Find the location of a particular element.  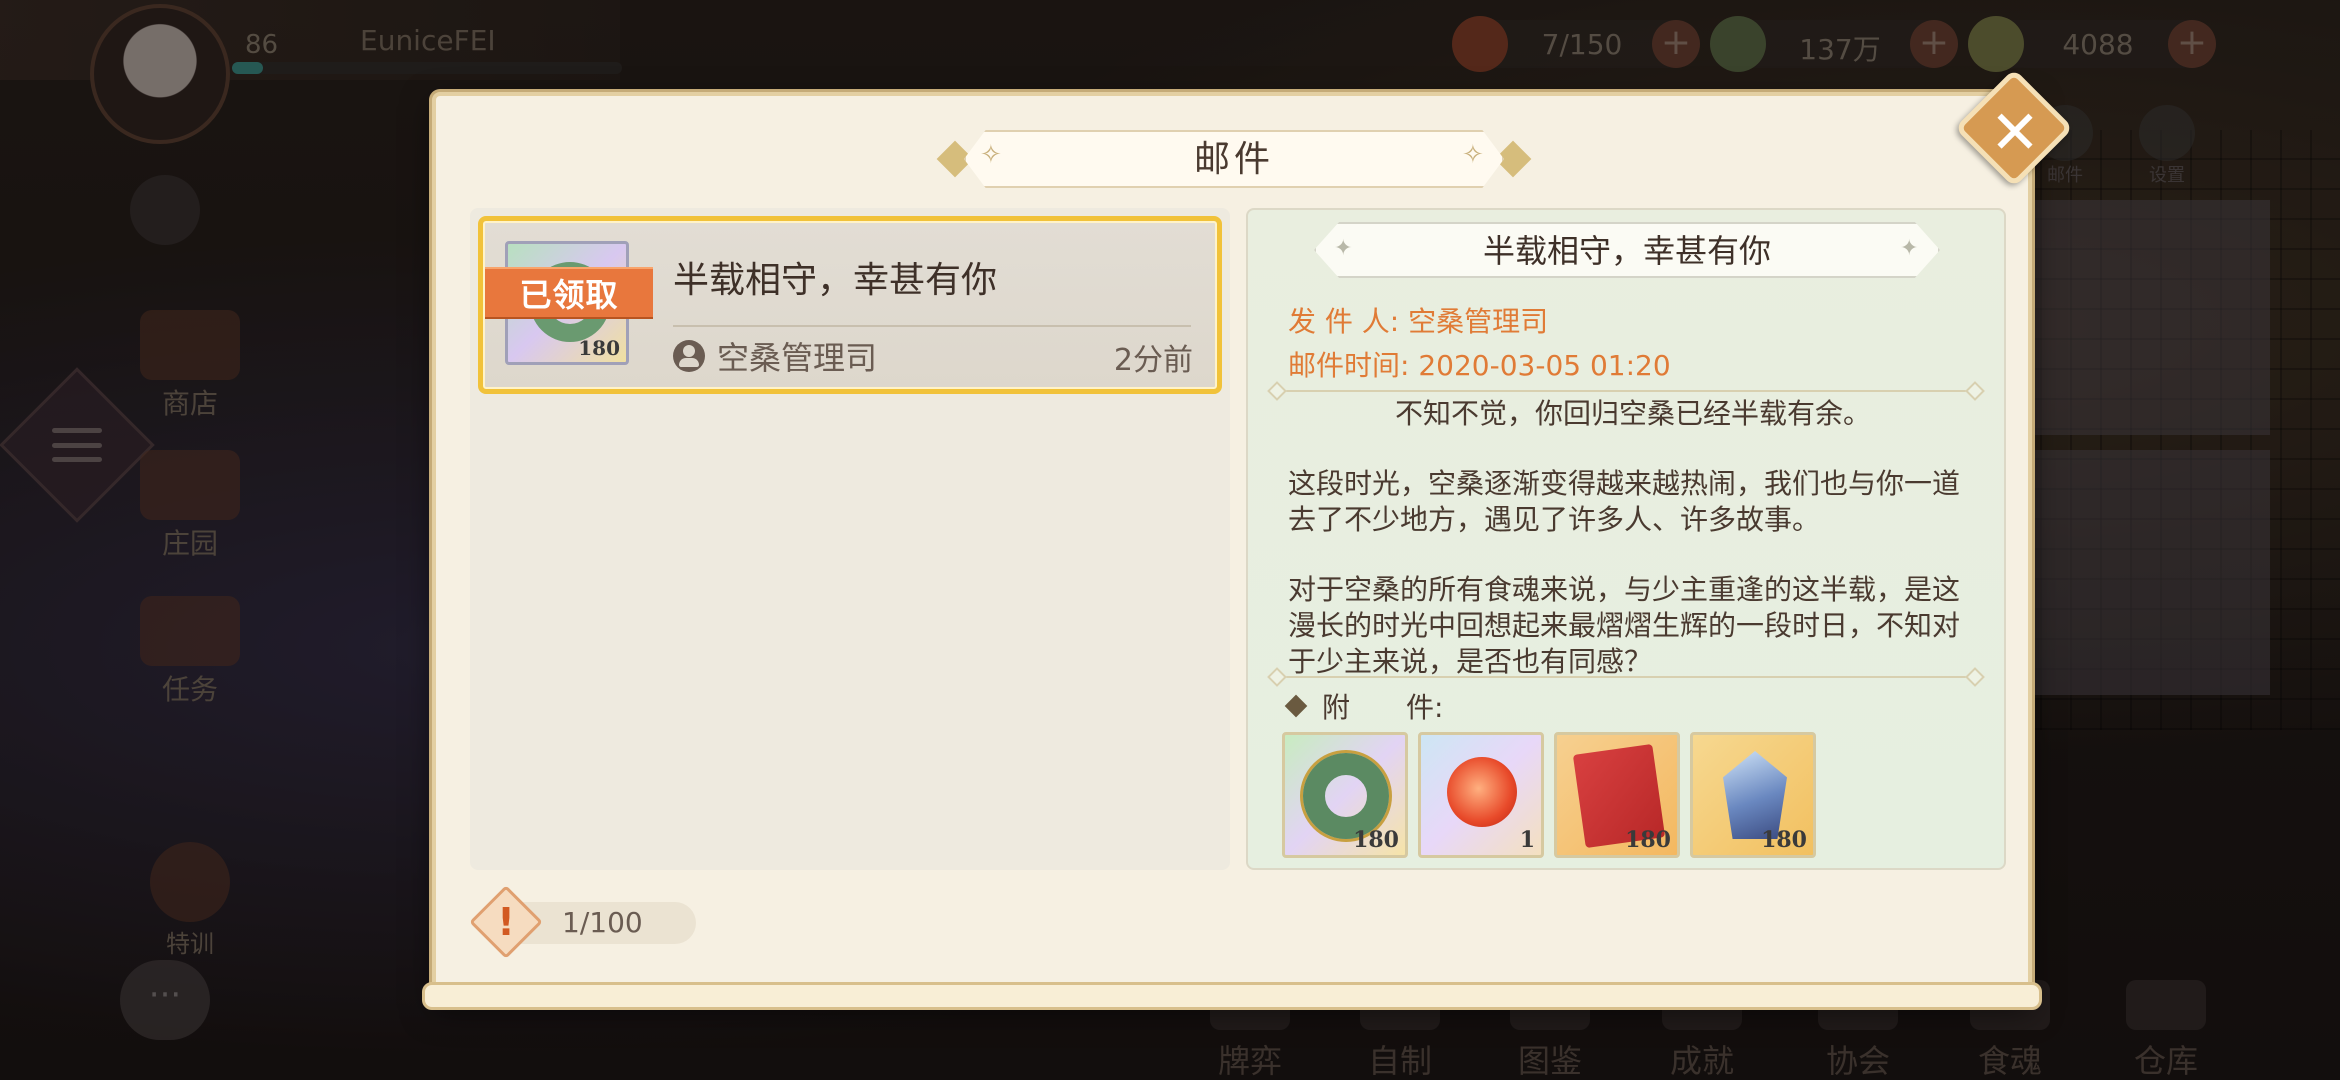

mail-list-sender: 空桑管理司 is located at coordinates (775, 356).